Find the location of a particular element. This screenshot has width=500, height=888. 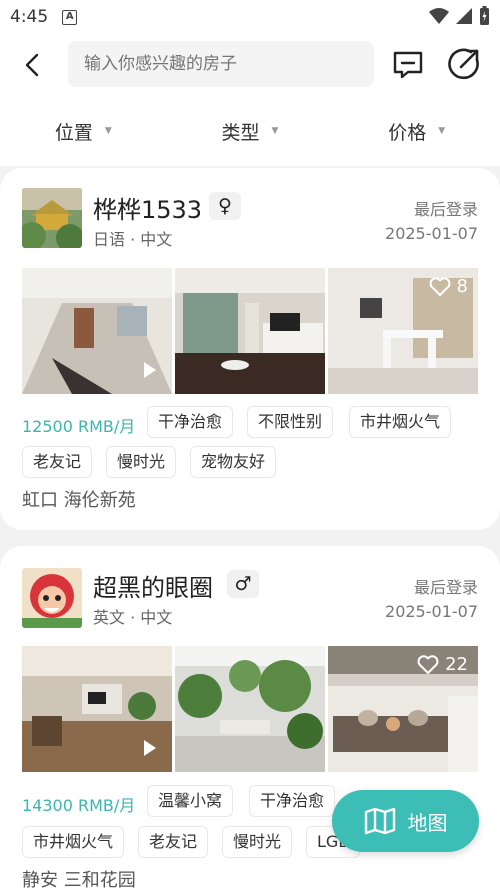

filter-bar: 位置 ▼ 类型 ▼ 价格 ▼ is located at coordinates (250, 131).